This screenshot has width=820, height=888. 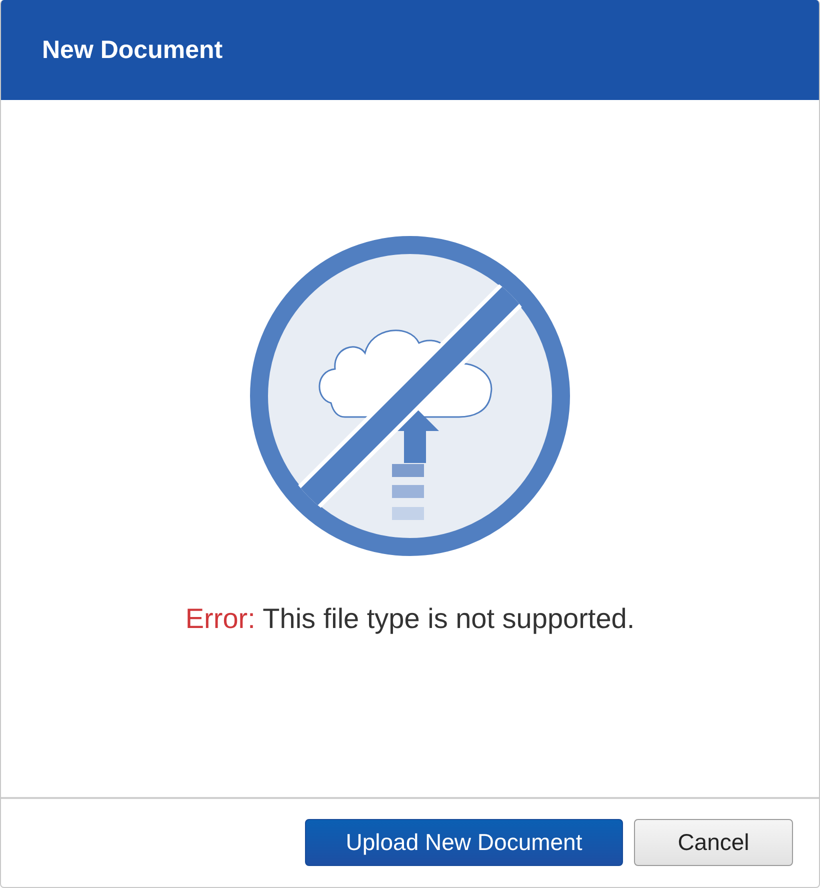 I want to click on cancel-button: Cancel, so click(x=713, y=842).